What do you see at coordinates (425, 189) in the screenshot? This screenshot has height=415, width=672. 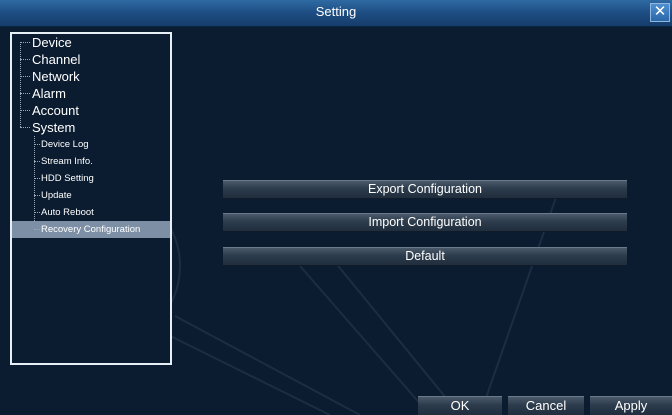 I see `export-configuration-button: Export Configuration` at bounding box center [425, 189].